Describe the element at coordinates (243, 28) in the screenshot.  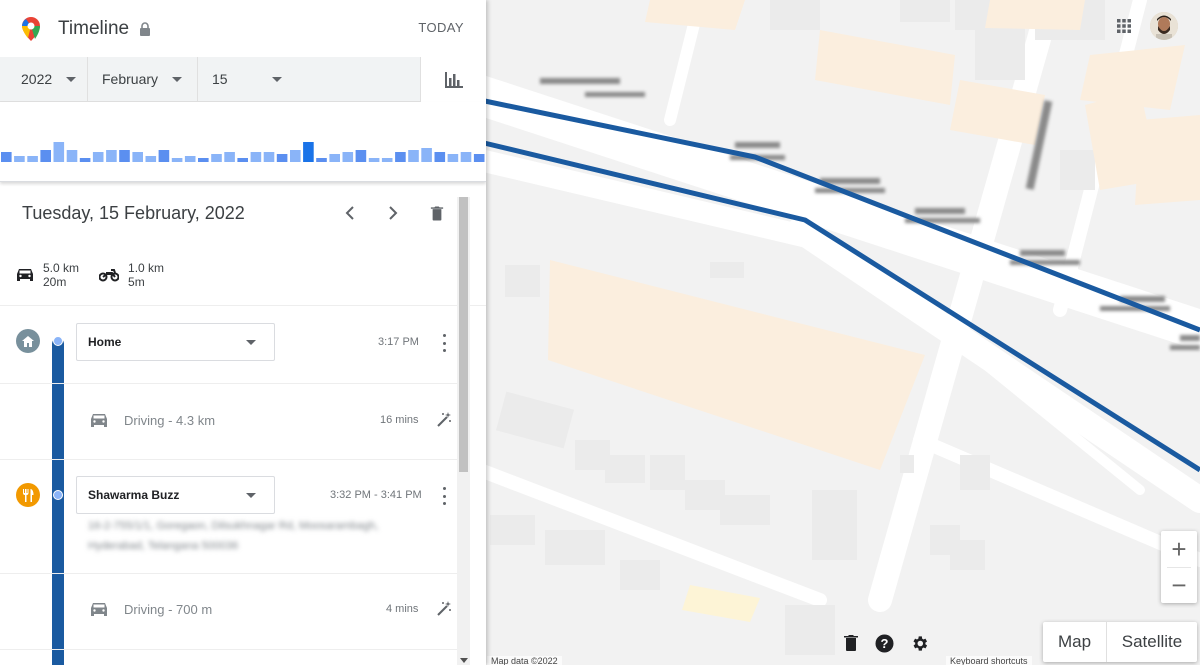
I see `header: Timeline TODAY` at that location.